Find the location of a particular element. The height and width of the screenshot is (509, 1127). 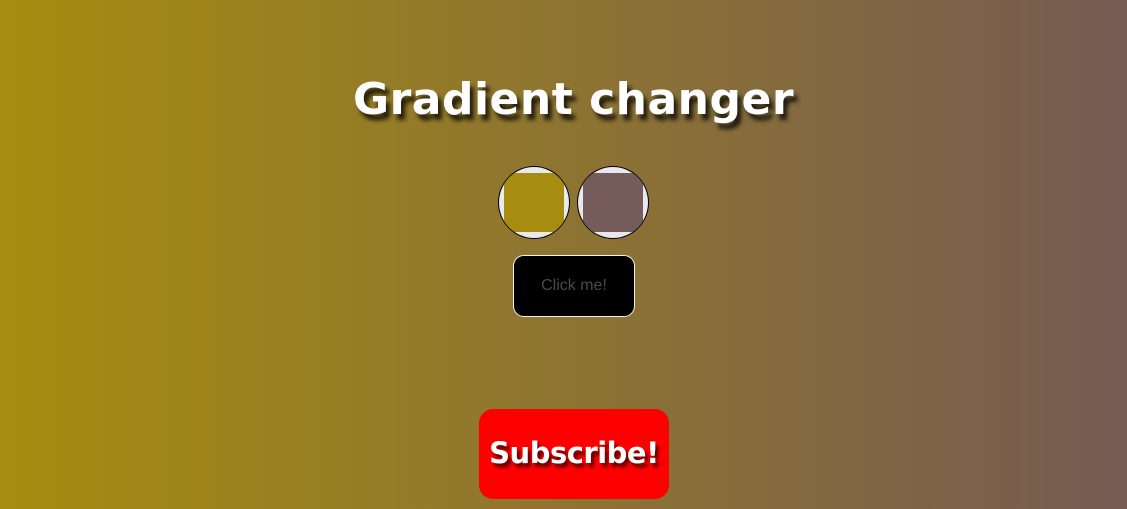

page-title: Gradient changer is located at coordinates (573, 99).